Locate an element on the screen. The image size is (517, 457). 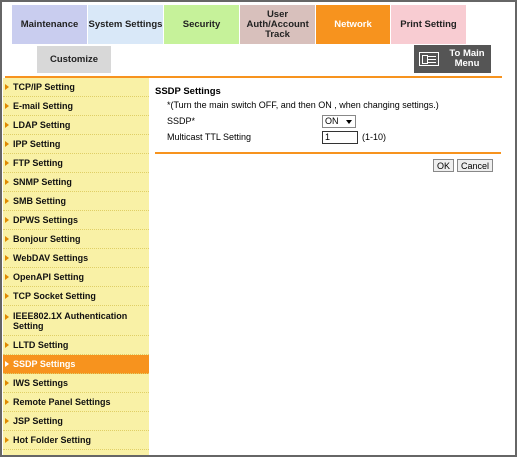
sidebar-item-bonjour: Bonjour Setting is located at coordinates (76, 239).